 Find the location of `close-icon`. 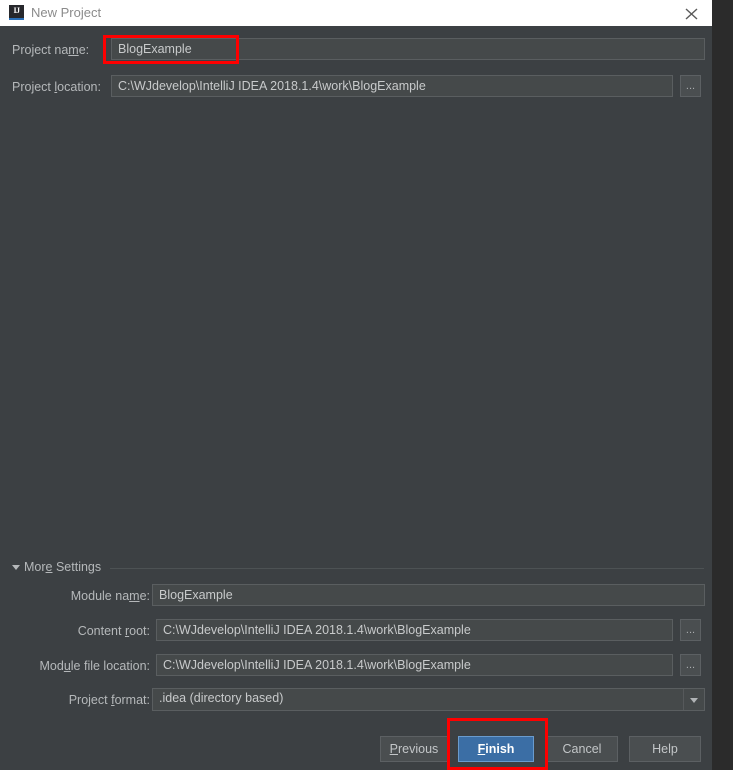

close-icon is located at coordinates (691, 13).